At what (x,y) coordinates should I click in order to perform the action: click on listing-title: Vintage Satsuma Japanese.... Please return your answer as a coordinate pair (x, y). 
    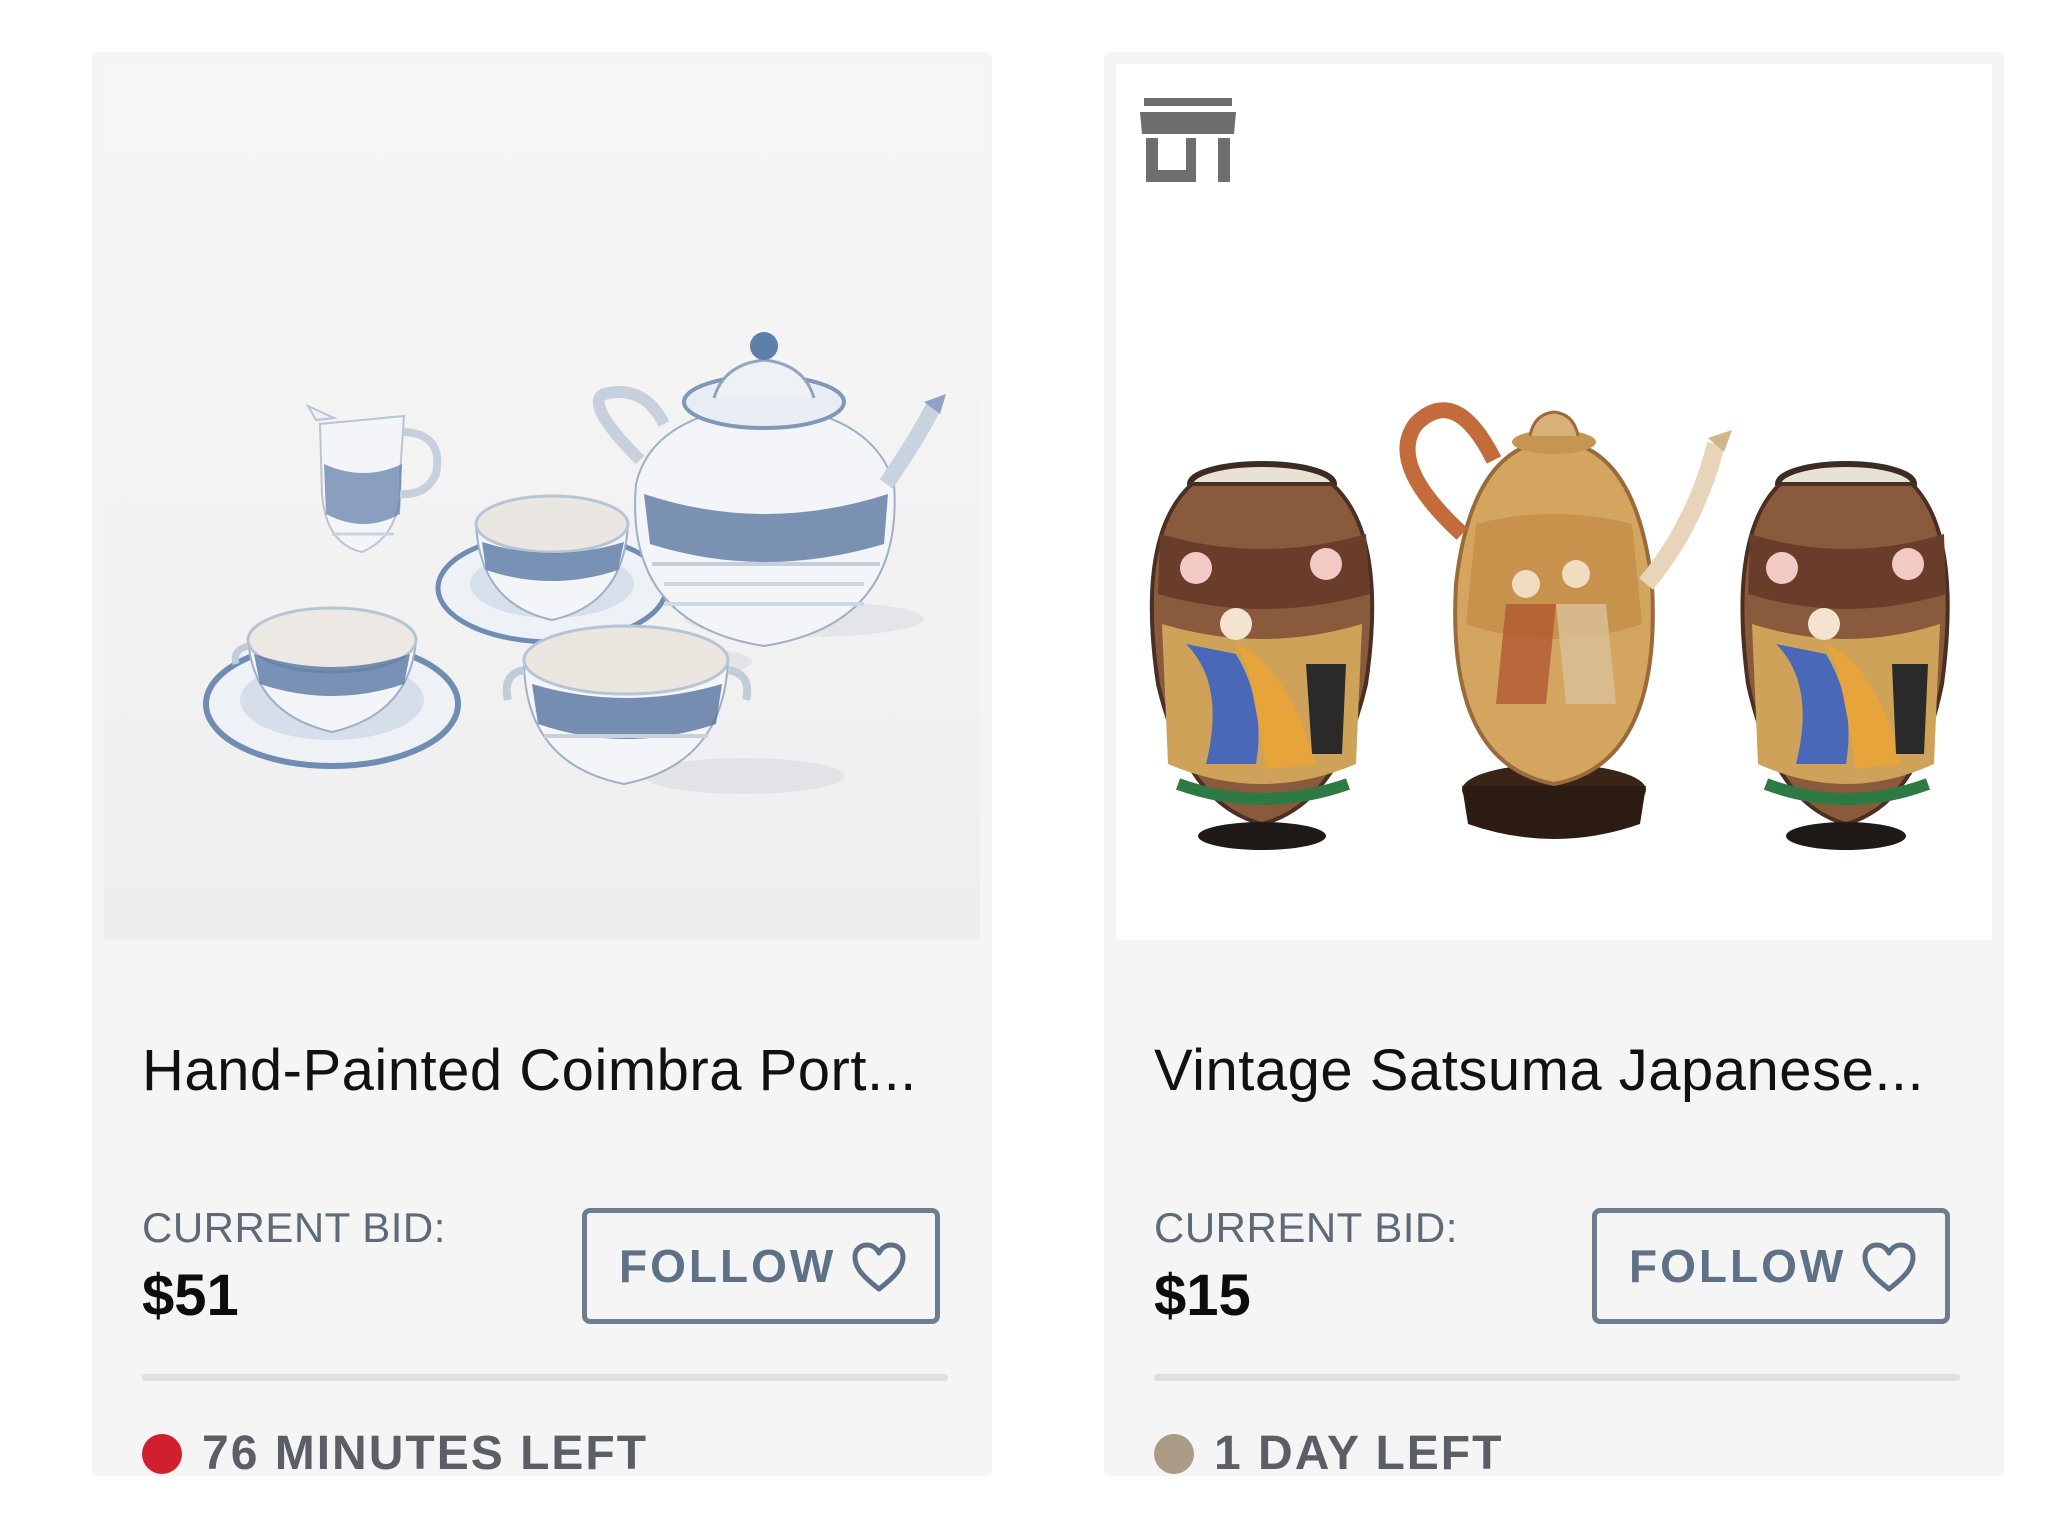
    Looking at the image, I should click on (1564, 1070).